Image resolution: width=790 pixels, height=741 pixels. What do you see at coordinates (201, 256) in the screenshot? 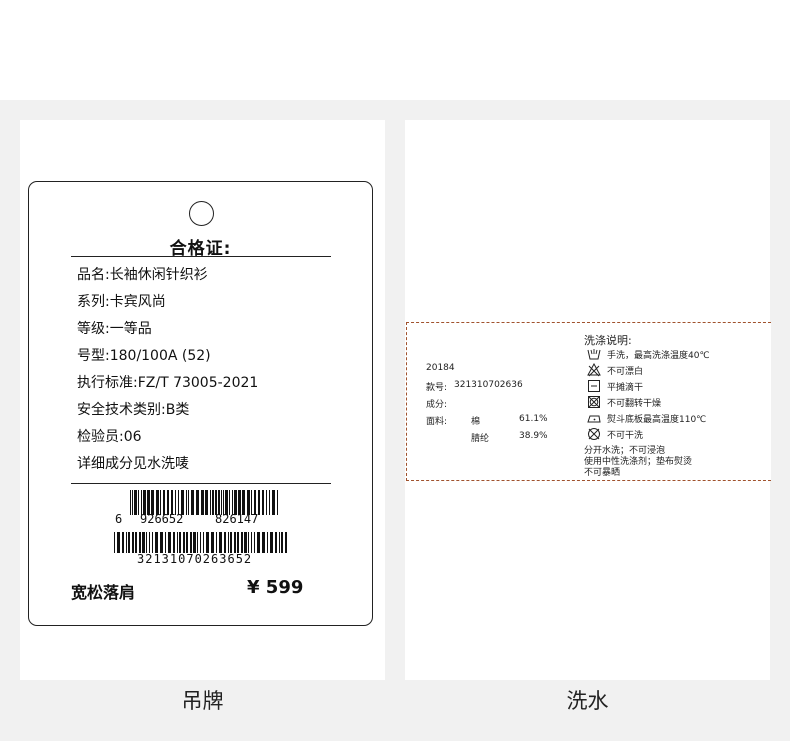
I see `tag-top-rule` at bounding box center [201, 256].